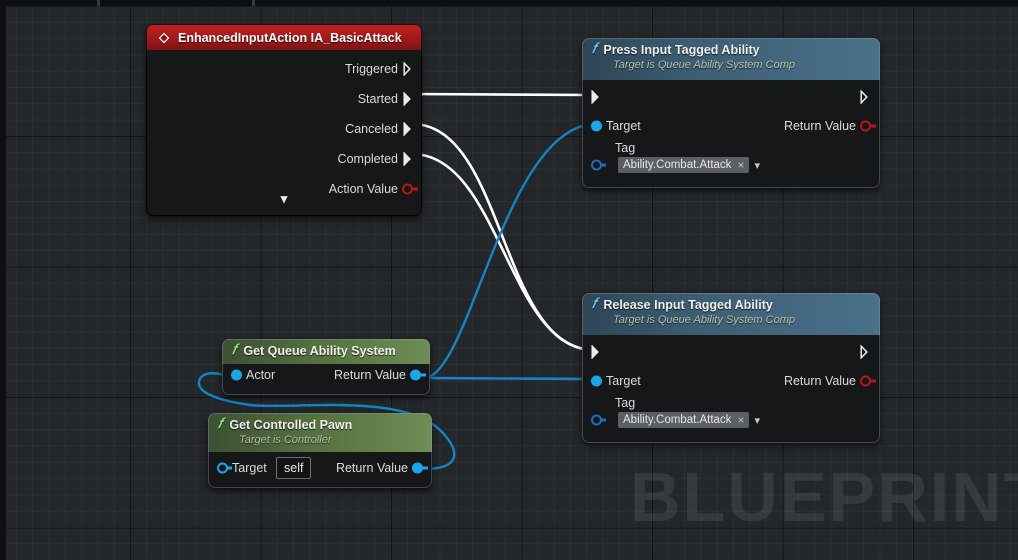 Image resolution: width=1018 pixels, height=560 pixels. Describe the element at coordinates (284, 159) in the screenshot. I see `output-pin-completed: Completed` at that location.